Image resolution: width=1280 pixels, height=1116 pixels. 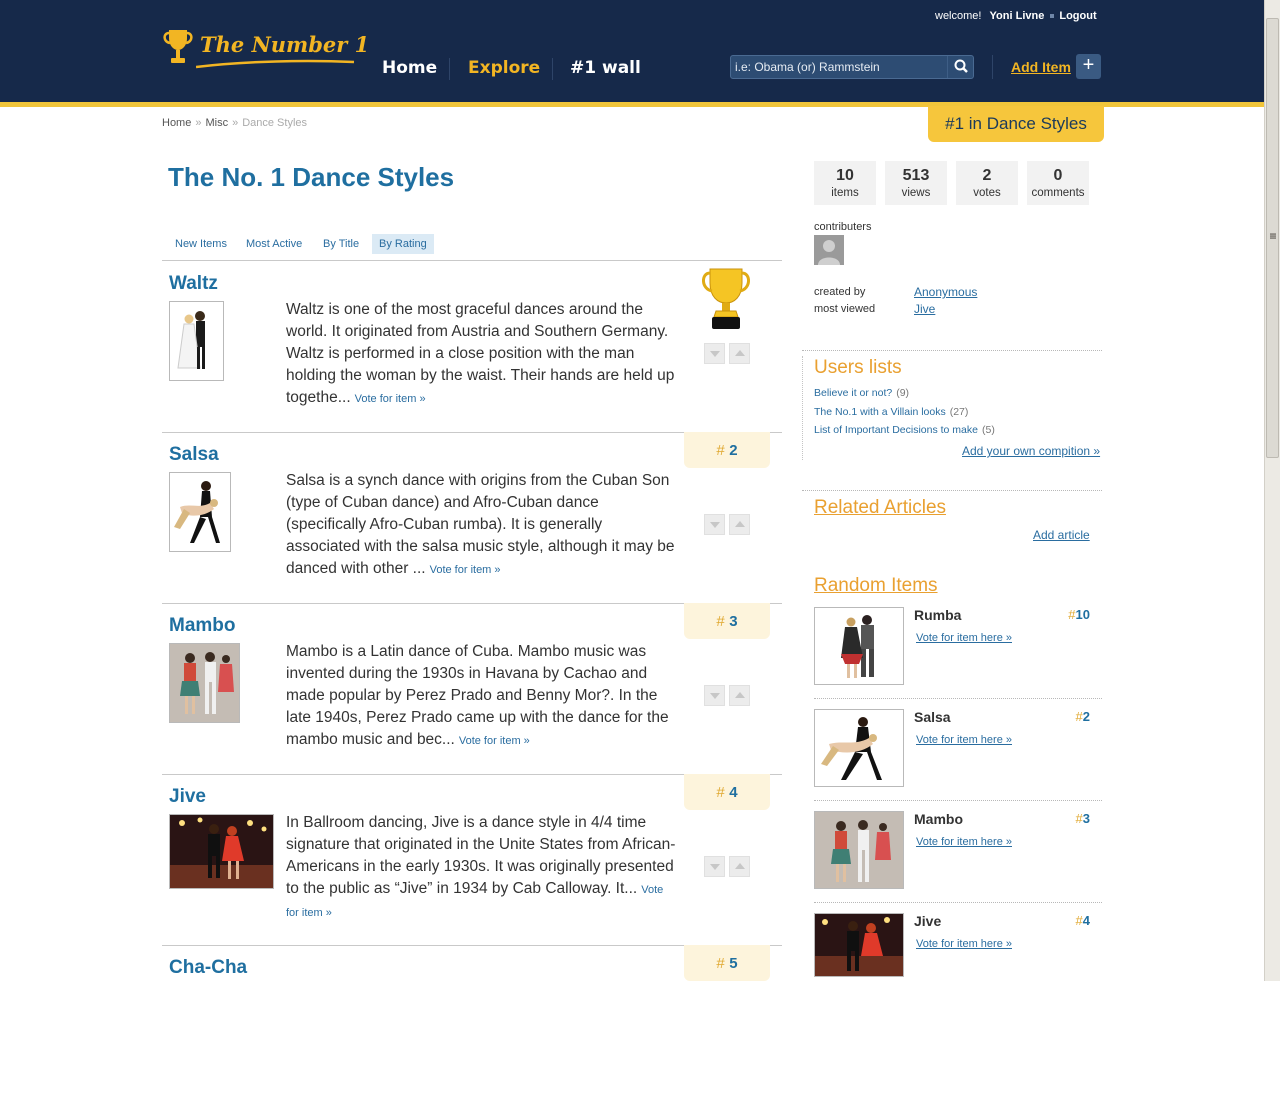 I want to click on users-list-count: (5), so click(x=988, y=430).